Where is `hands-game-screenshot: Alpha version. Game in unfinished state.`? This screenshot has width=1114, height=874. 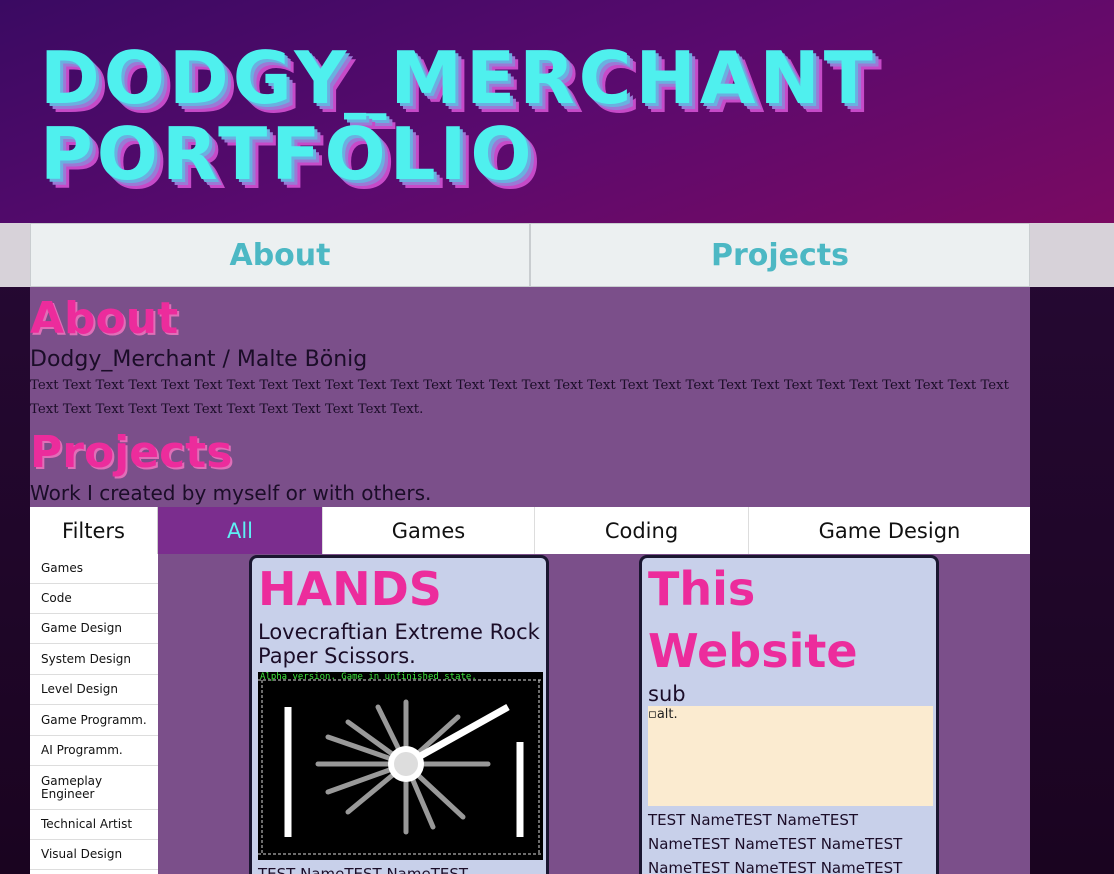
hands-game-screenshot: Alpha version. Game in unfinished state. is located at coordinates (400, 766).